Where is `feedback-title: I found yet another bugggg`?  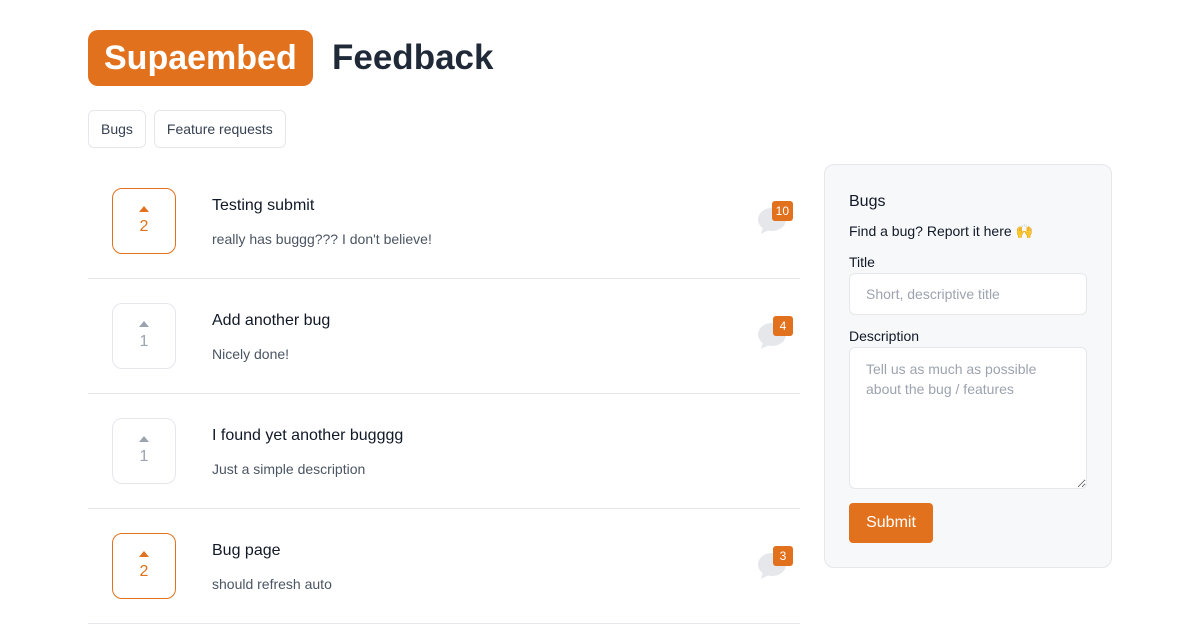 feedback-title: I found yet another bugggg is located at coordinates (307, 436).